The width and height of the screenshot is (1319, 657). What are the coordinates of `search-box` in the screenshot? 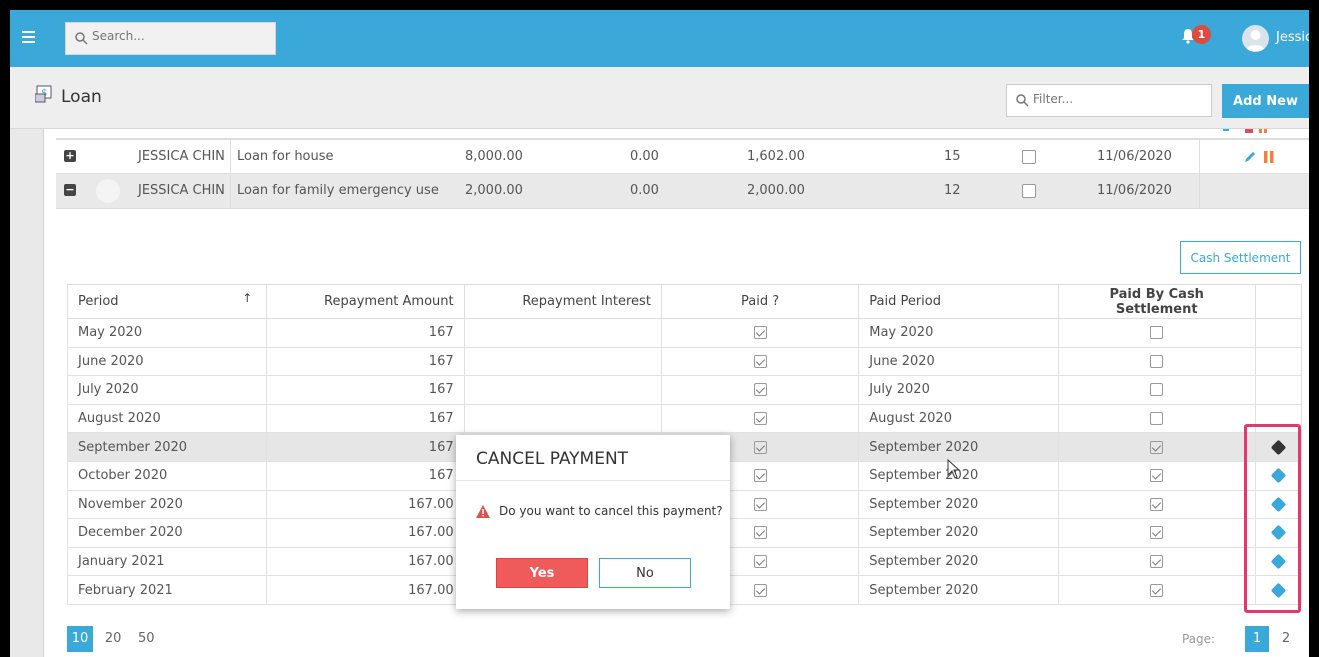 It's located at (170, 38).